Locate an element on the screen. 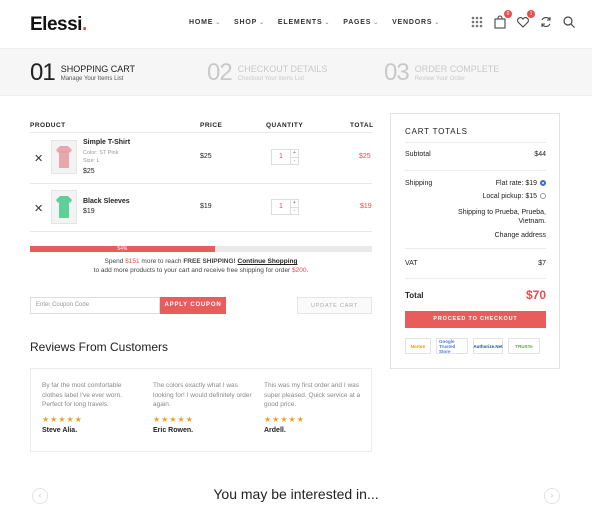 Image resolution: width=592 pixels, height=517 pixels. col-header-quantity: QUANTITY is located at coordinates (285, 125).